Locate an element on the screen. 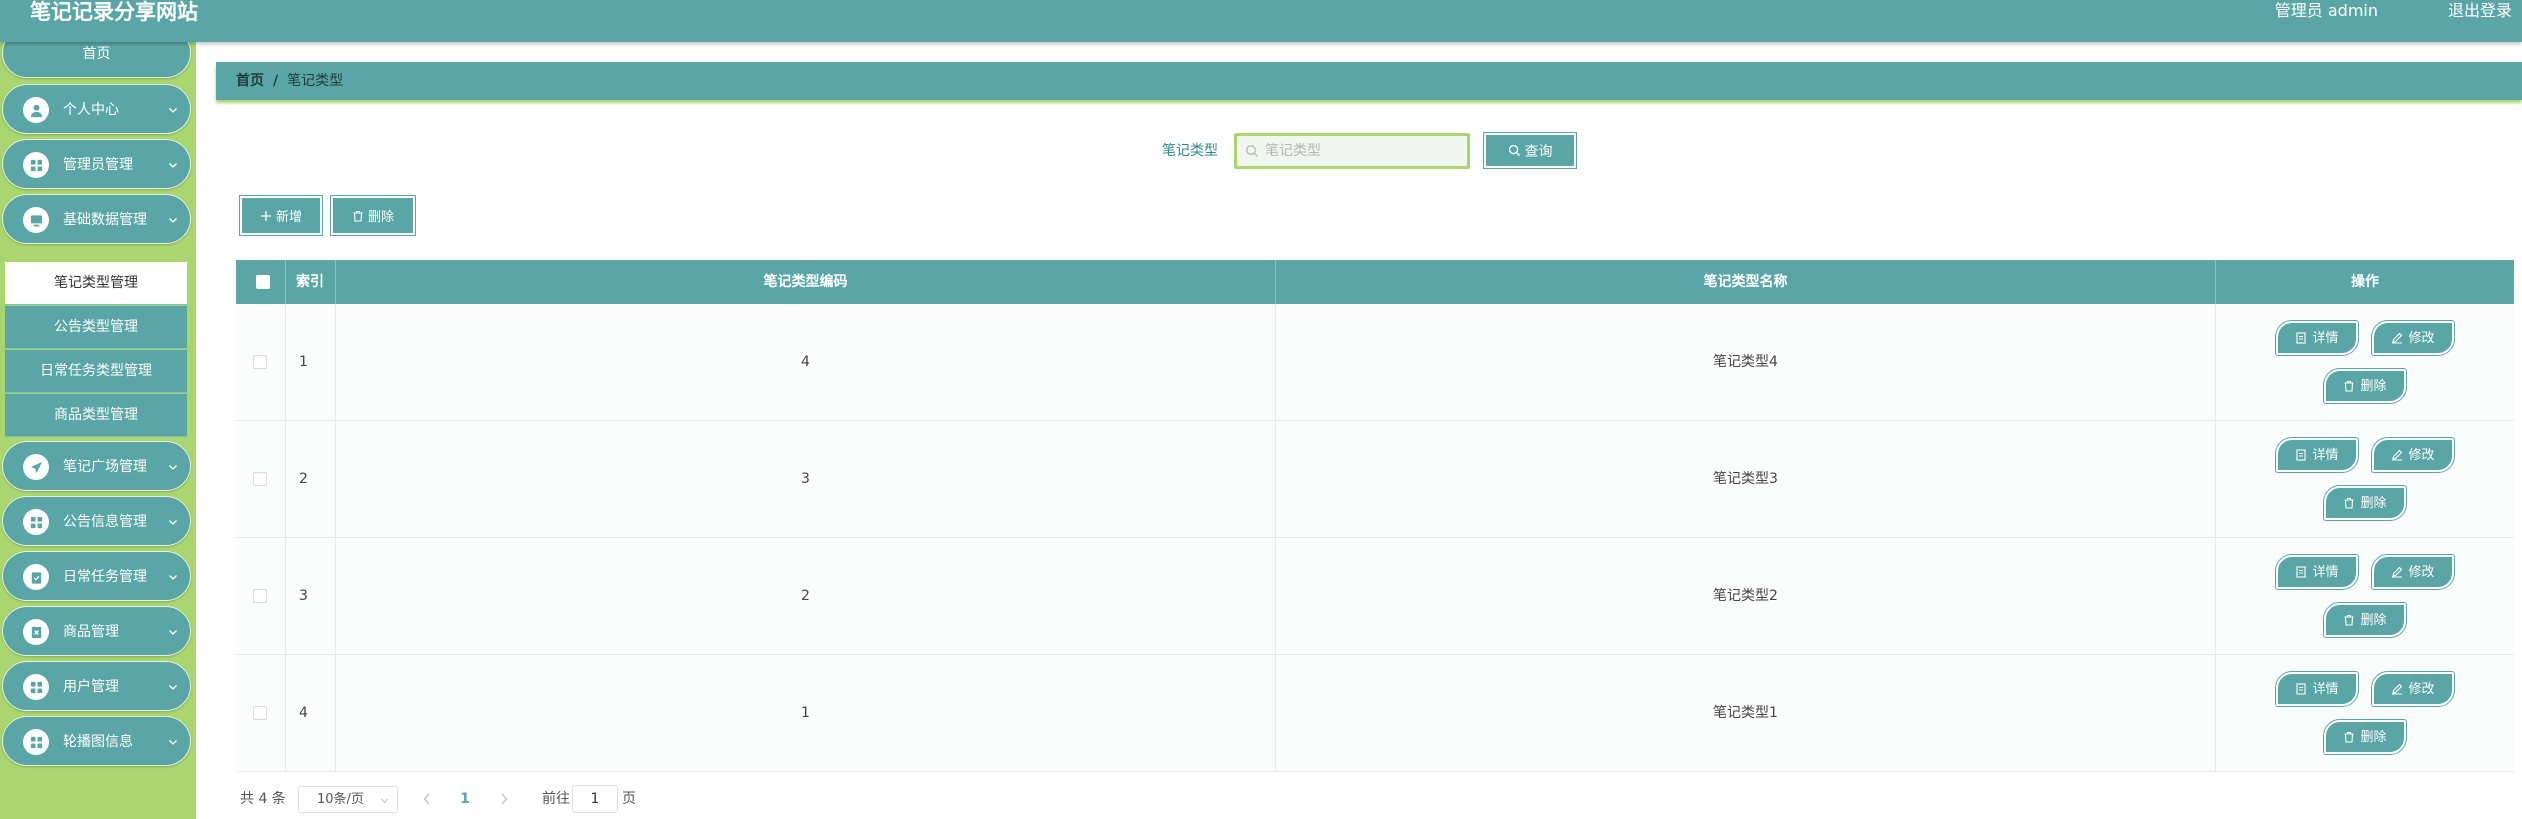 The image size is (2522, 819). sidebar-item-profile: 个人中心 is located at coordinates (96, 109).